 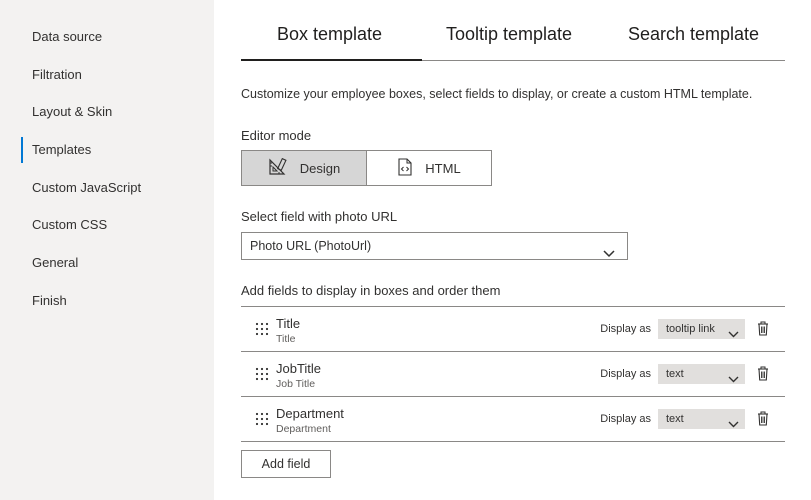 I want to click on display-as-value: tooltip link, so click(x=690, y=329).